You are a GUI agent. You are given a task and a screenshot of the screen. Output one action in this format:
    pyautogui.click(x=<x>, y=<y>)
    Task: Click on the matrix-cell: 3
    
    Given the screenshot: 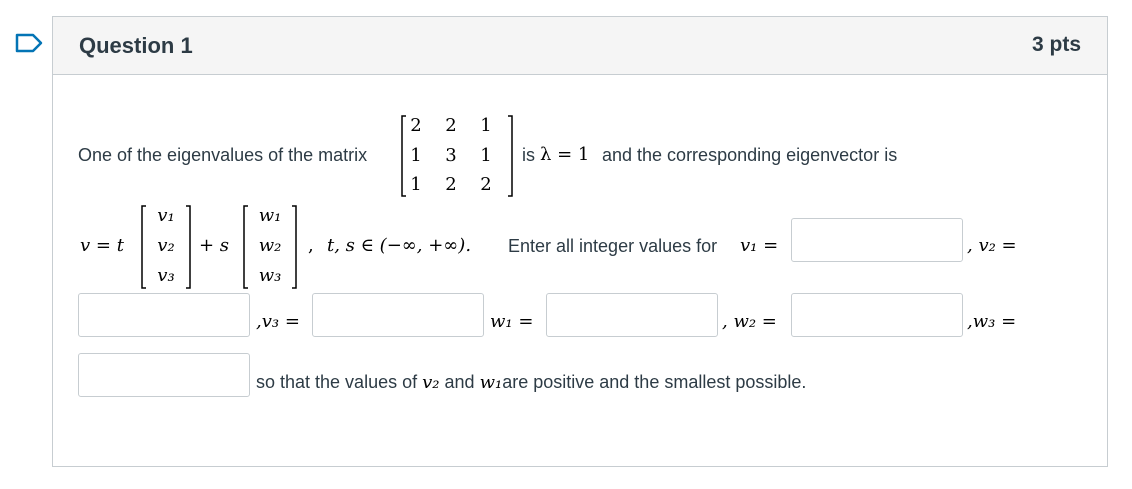 What is the action you would take?
    pyautogui.click(x=451, y=155)
    